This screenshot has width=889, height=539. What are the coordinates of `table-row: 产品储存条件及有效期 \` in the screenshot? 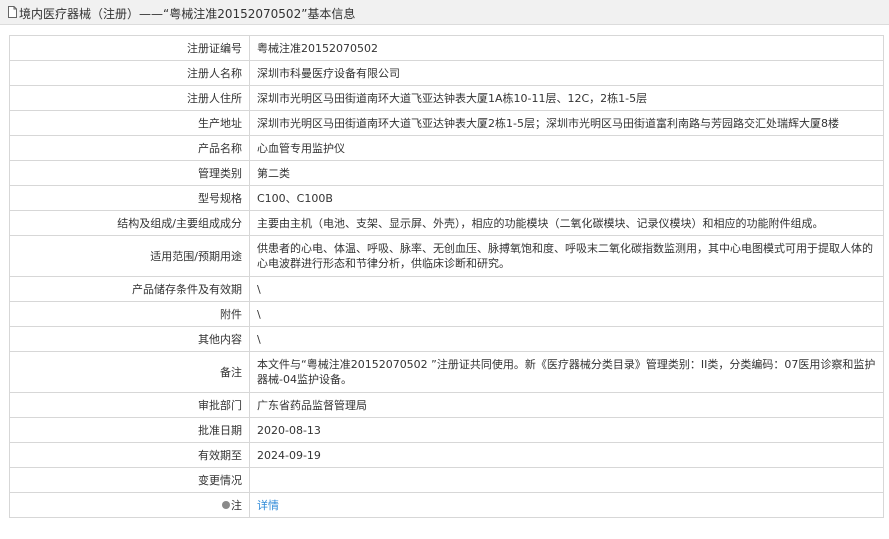 It's located at (446, 289).